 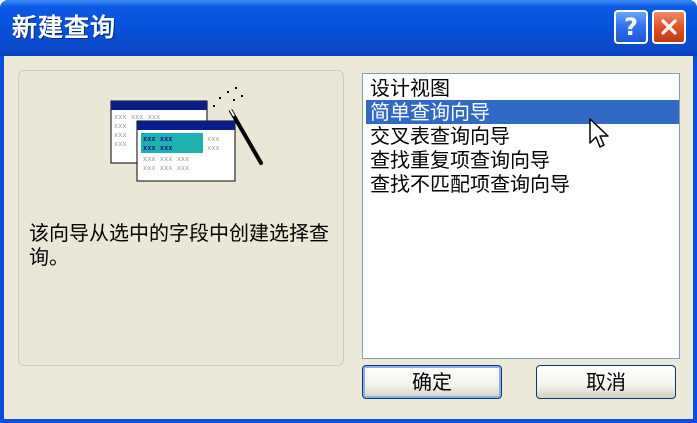 I want to click on list-item-find-unmatched-query-wizard: 查找不匹配项查询向导, so click(x=522, y=184).